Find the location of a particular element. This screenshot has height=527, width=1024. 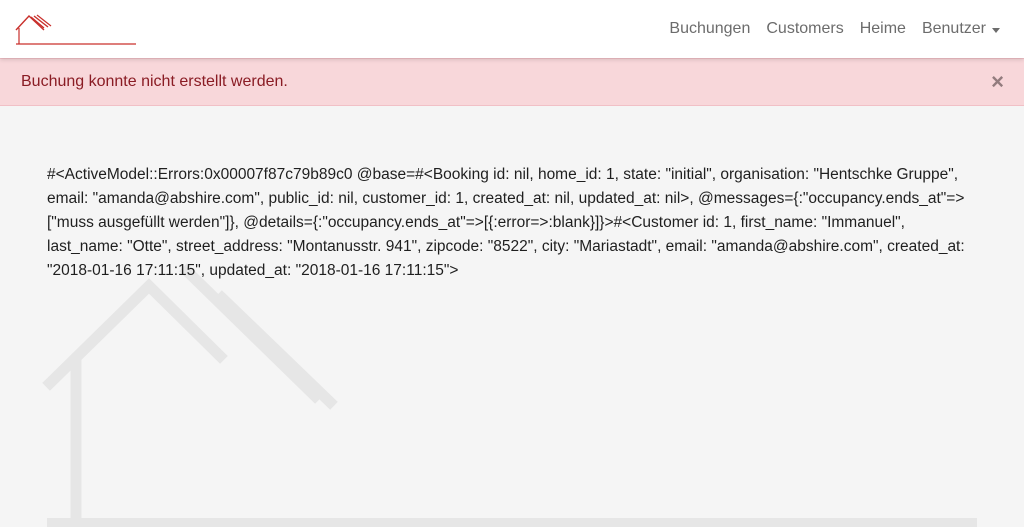

brand-logo-link is located at coordinates (76, 29).